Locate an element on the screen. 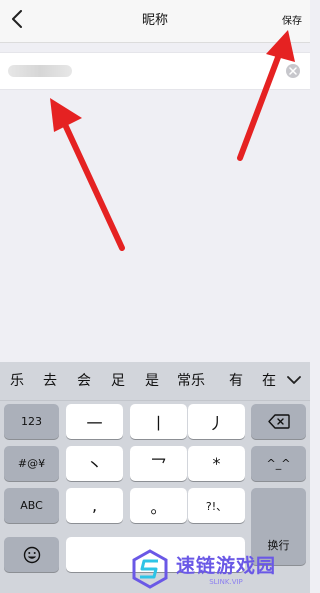 The height and width of the screenshot is (593, 320). key-stroke-vertical: 丨 is located at coordinates (158, 421).